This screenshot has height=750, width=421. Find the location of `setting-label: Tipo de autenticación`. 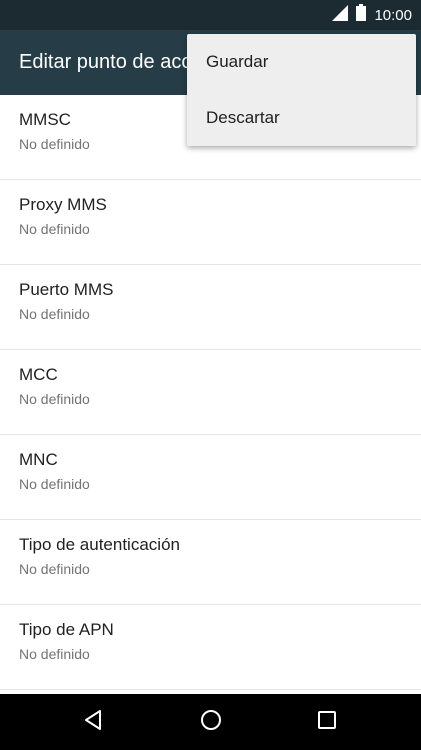

setting-label: Tipo de autenticación is located at coordinates (99, 544).